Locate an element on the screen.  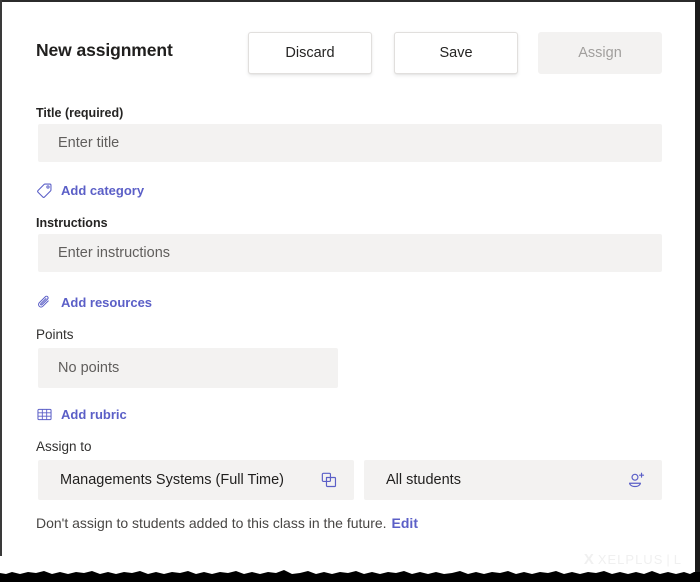
discard-button: Discard is located at coordinates (310, 53).